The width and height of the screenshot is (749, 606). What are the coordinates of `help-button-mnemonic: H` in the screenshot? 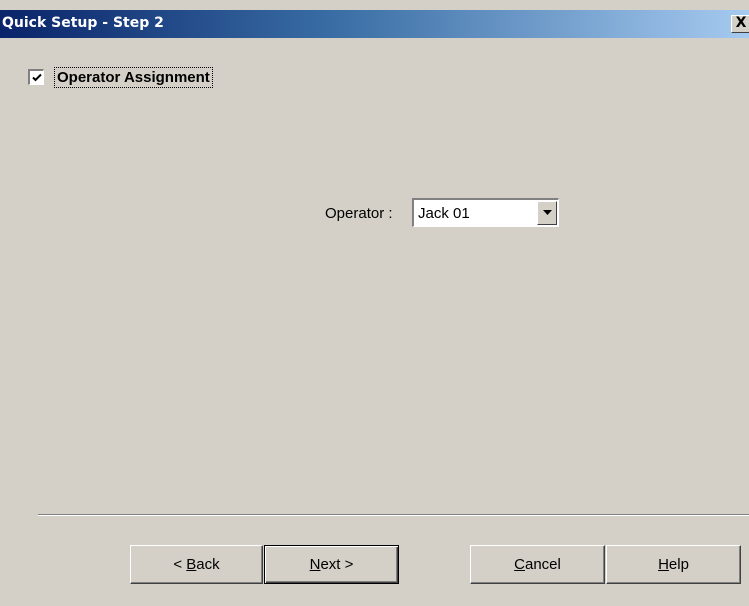 It's located at (663, 564).